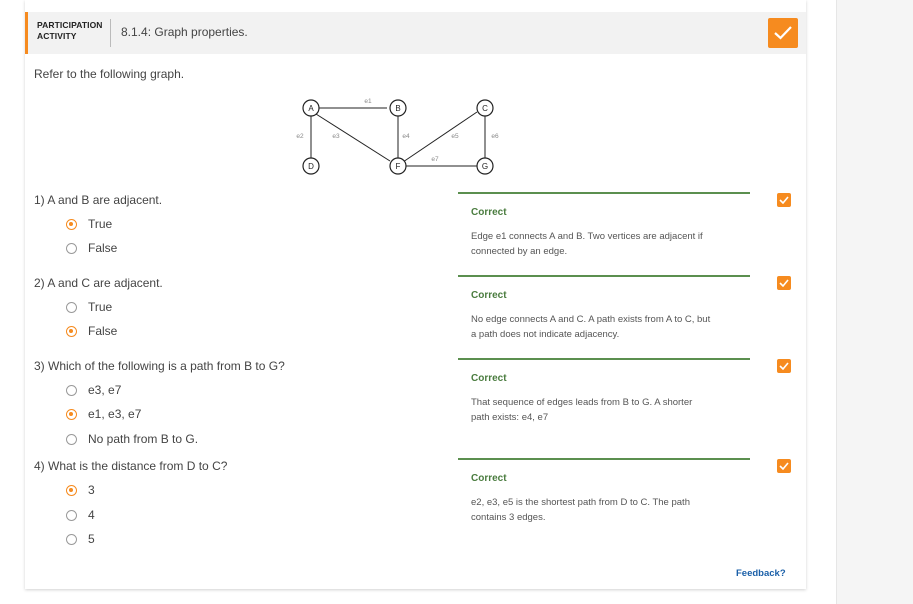 Image resolution: width=913 pixels, height=604 pixels. I want to click on activity-complete-badge, so click(783, 33).